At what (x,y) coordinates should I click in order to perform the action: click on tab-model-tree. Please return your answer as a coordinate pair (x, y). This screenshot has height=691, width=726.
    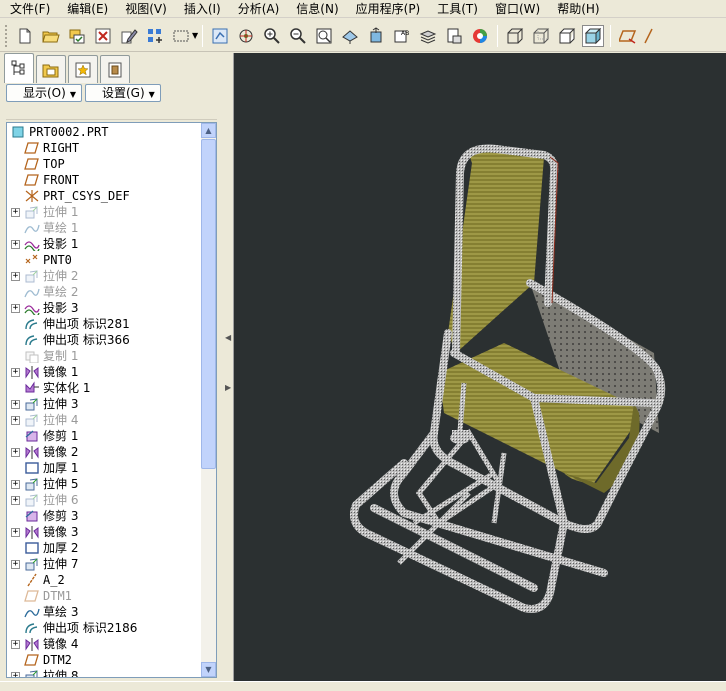
    Looking at the image, I should click on (19, 68).